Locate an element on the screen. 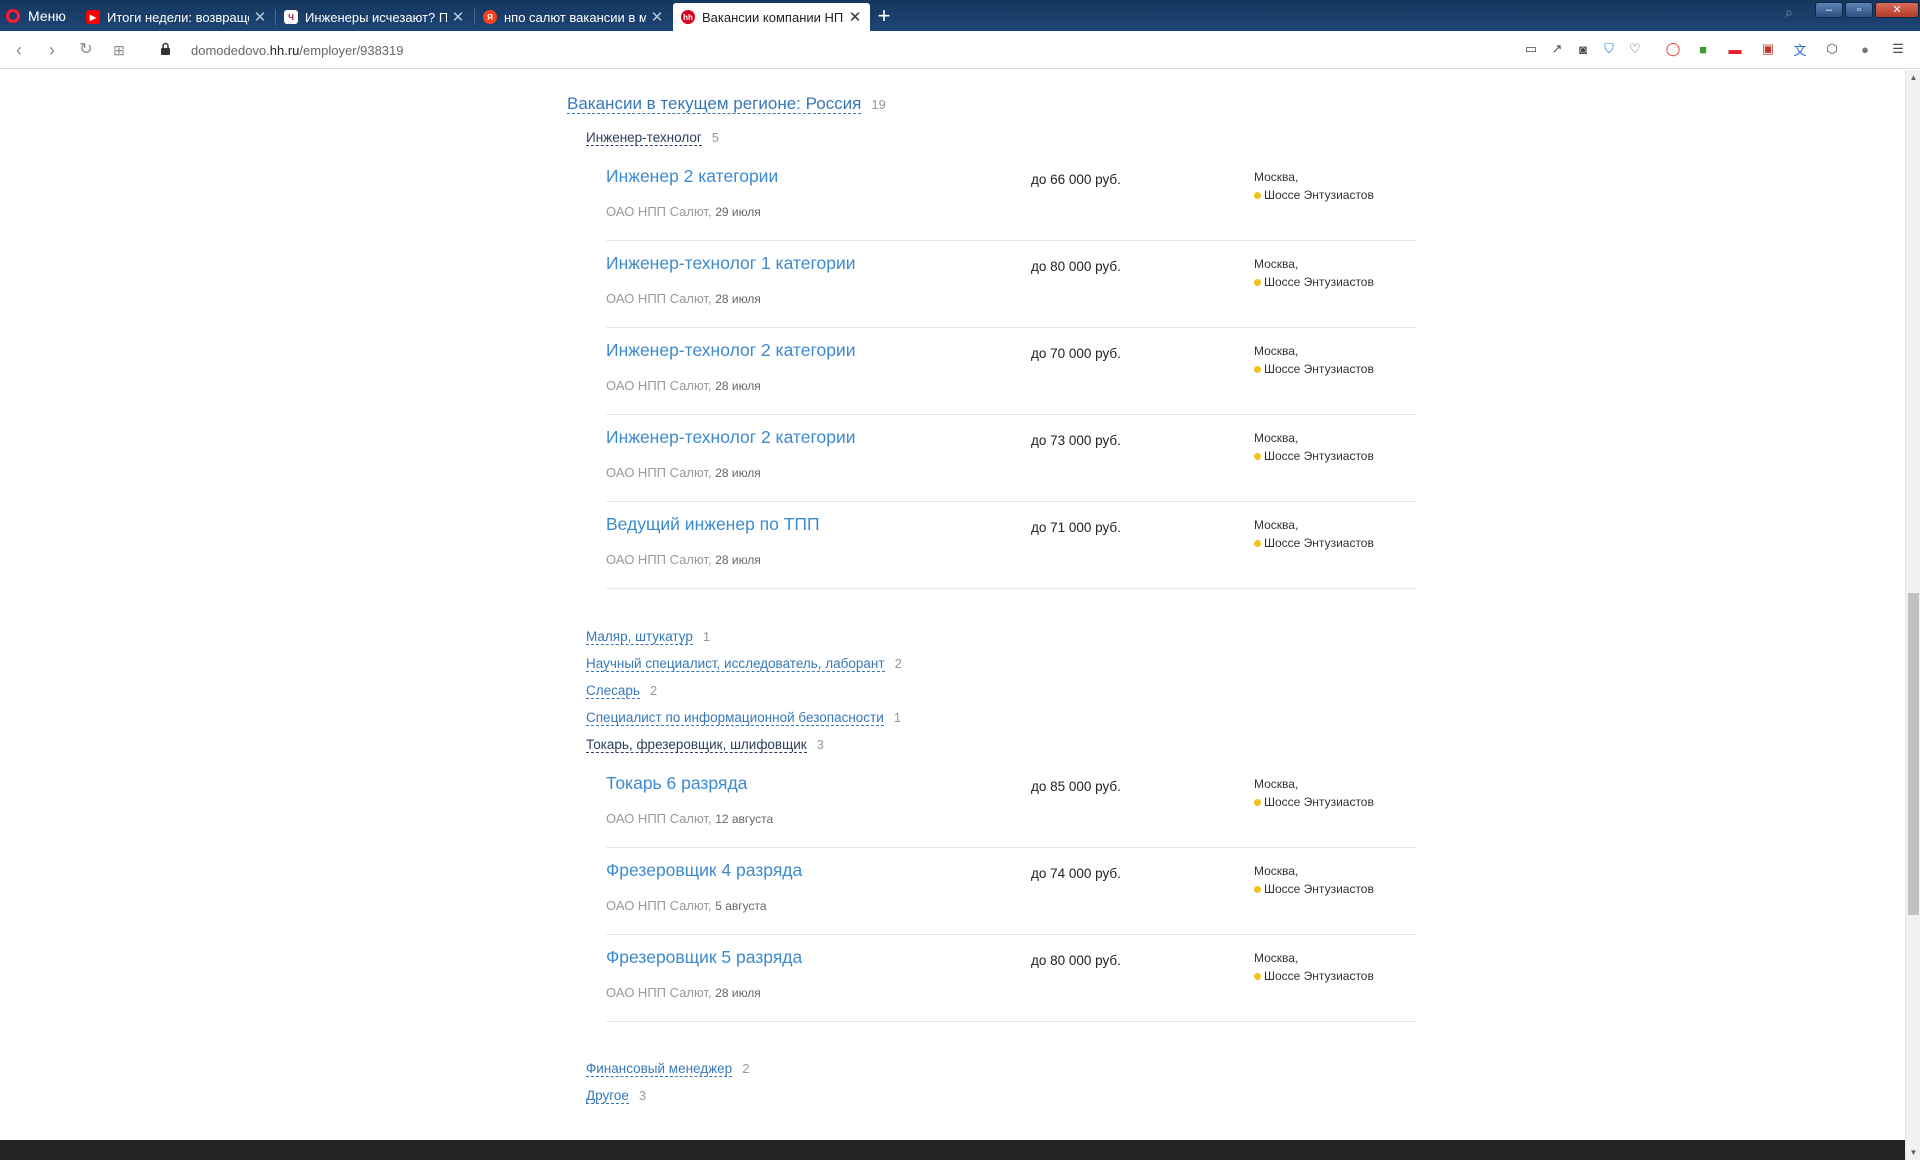 The image size is (1920, 1160). page-footer is located at coordinates (952, 1150).